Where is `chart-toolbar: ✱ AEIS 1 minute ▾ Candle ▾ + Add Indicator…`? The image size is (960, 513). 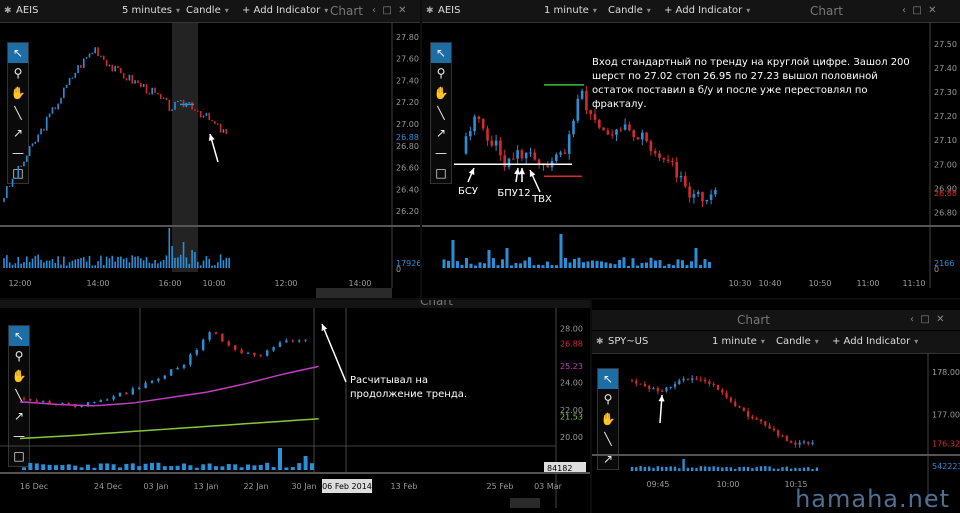 chart-toolbar: ✱ AEIS 1 minute ▾ Candle ▾ + Add Indicator… is located at coordinates (691, 11).